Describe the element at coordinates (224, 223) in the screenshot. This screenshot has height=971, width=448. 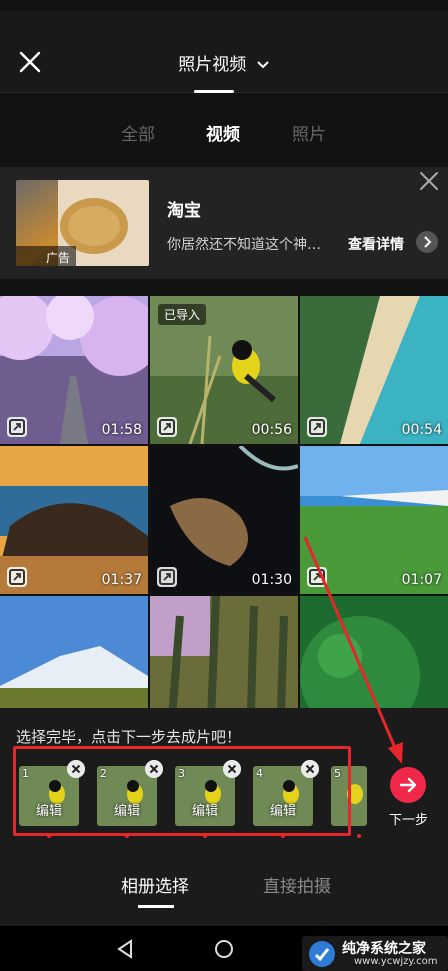
I see `ad-banner: 广告 淘宝 你居然还不知道这个神… 查看详情` at that location.